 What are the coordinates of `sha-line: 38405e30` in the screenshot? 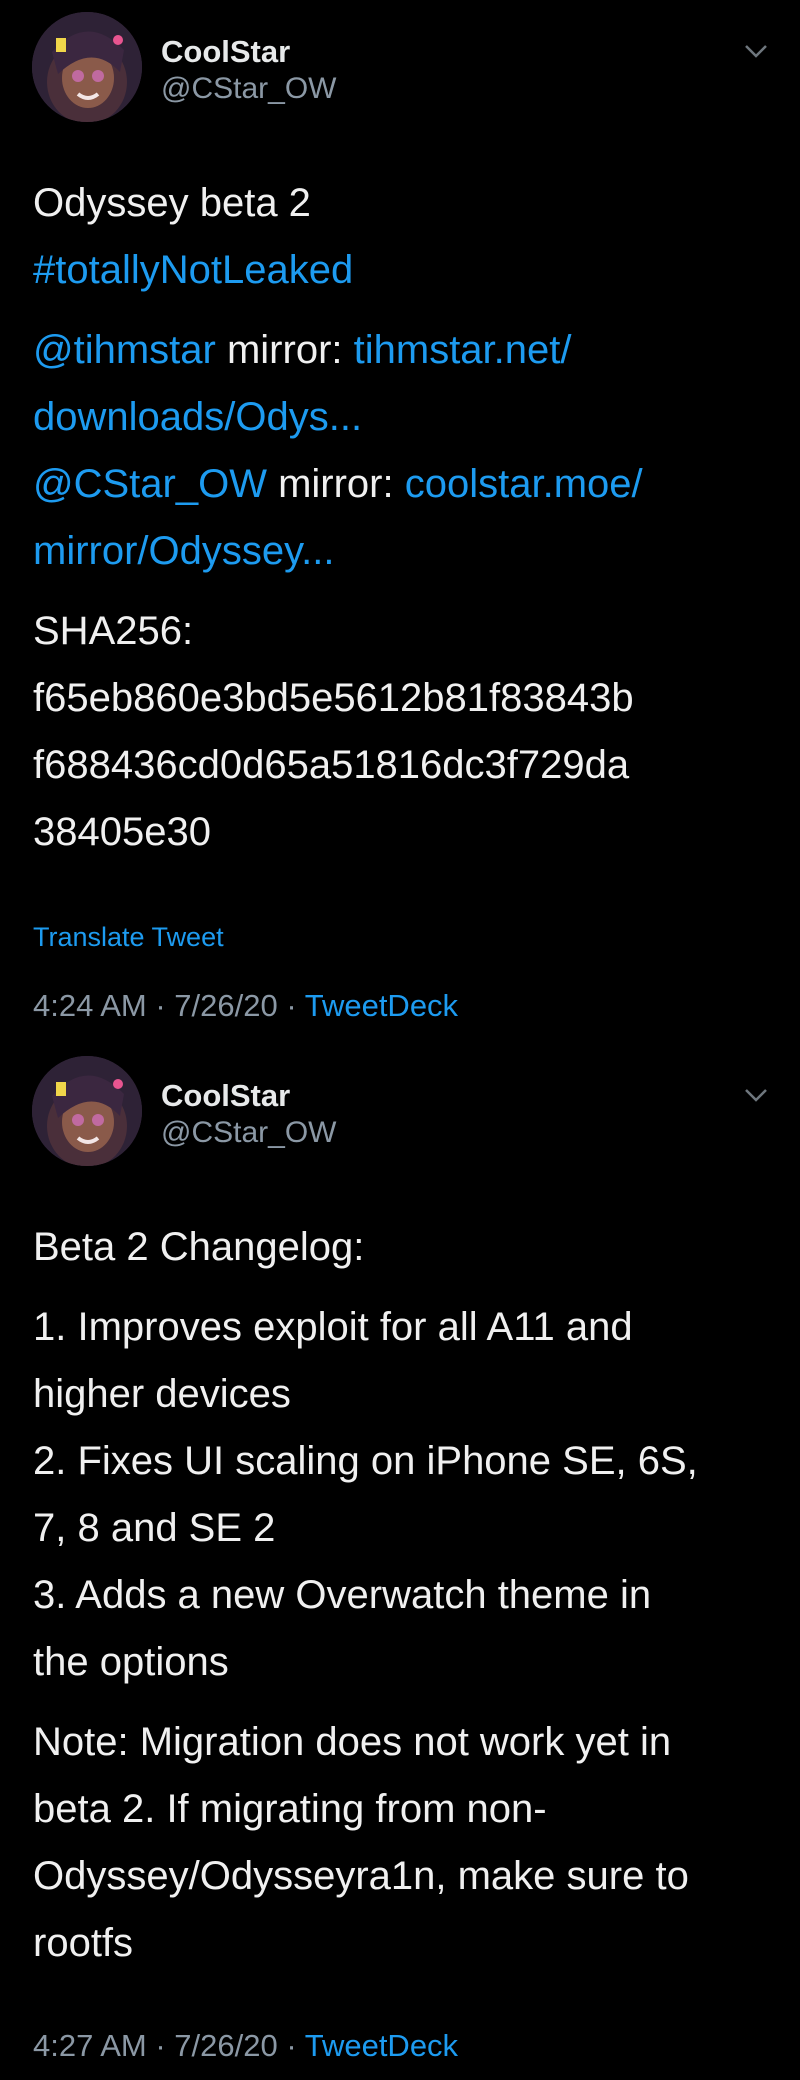 It's located at (122, 832).